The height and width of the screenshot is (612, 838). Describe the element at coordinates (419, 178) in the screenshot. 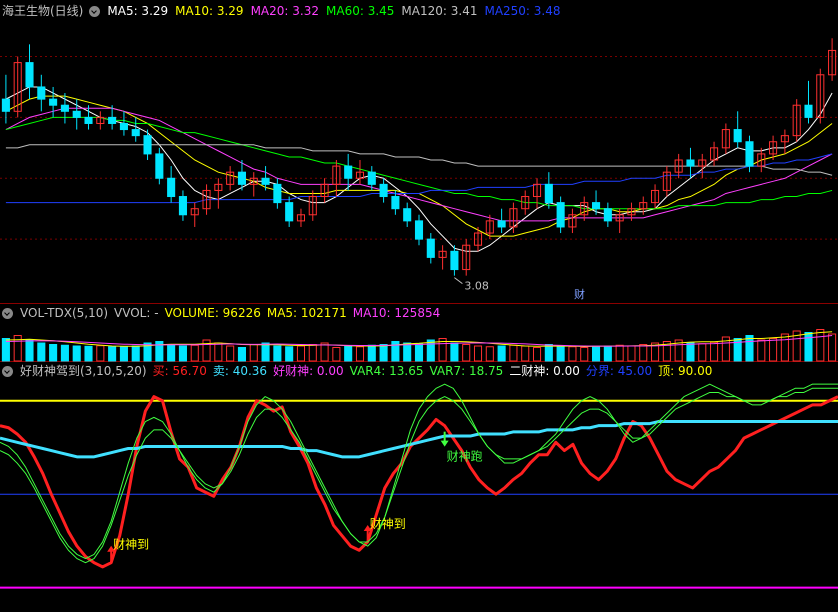

I see `ma-line-ma250` at that location.